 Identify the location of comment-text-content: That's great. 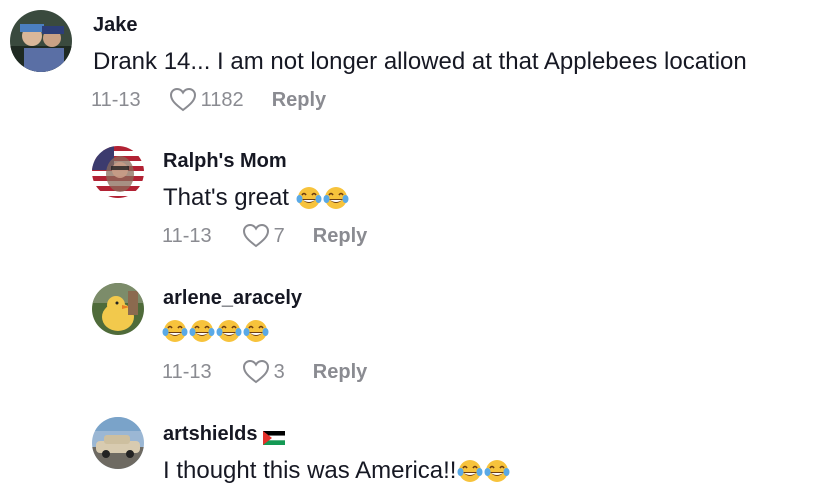
(226, 197).